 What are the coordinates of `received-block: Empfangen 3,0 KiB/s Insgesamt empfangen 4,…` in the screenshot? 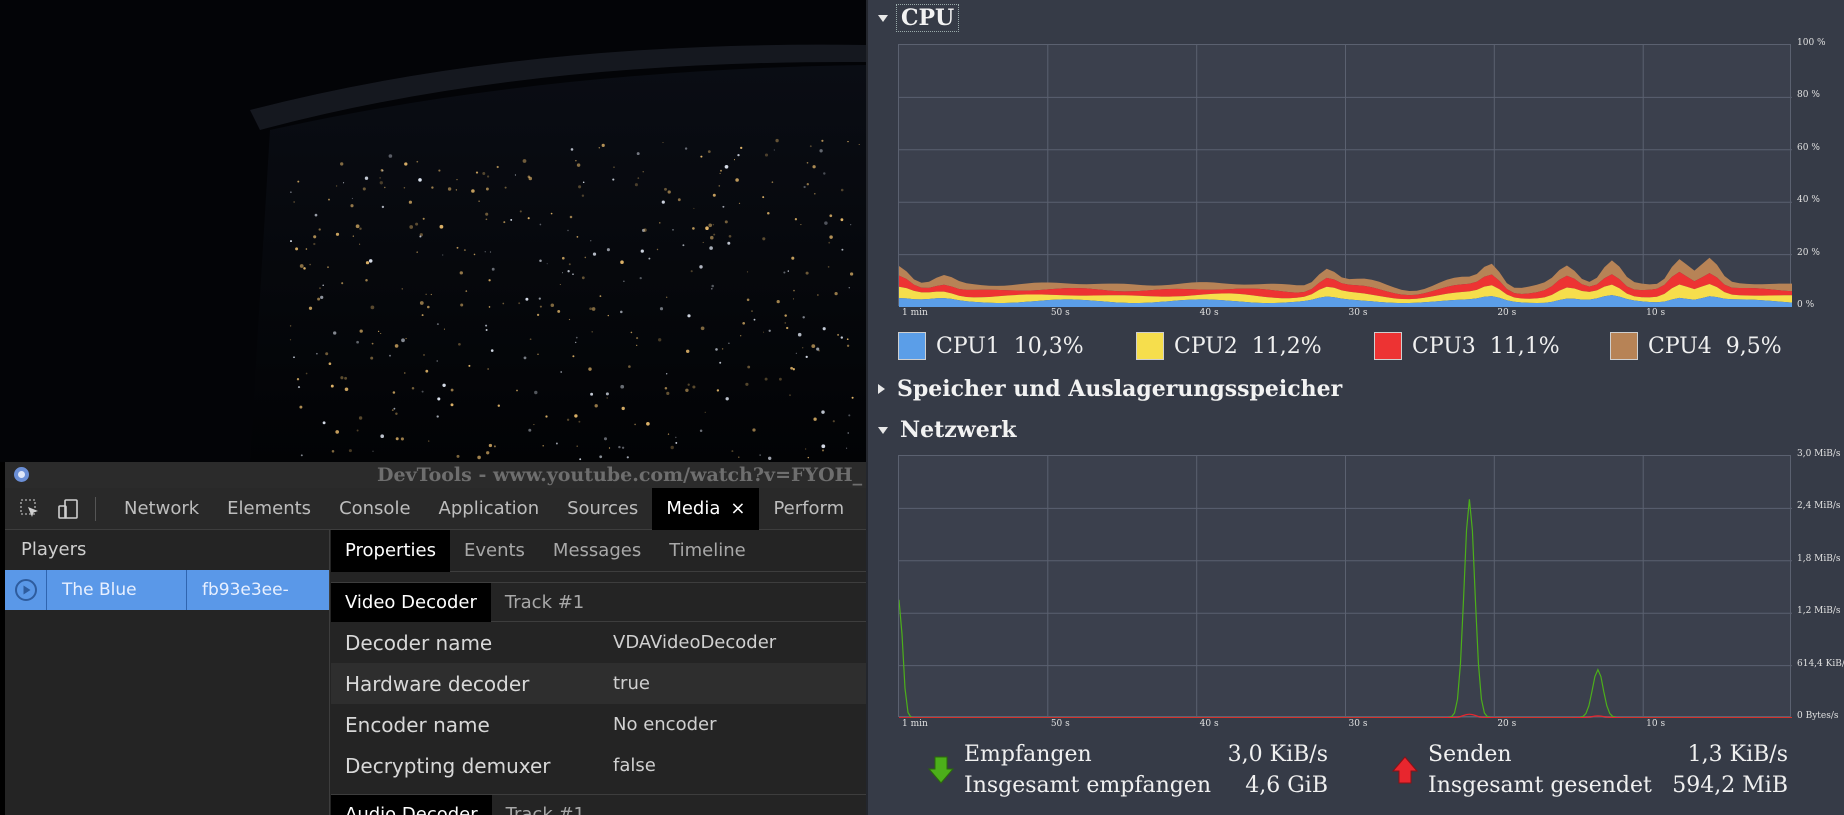 It's located at (1128, 773).